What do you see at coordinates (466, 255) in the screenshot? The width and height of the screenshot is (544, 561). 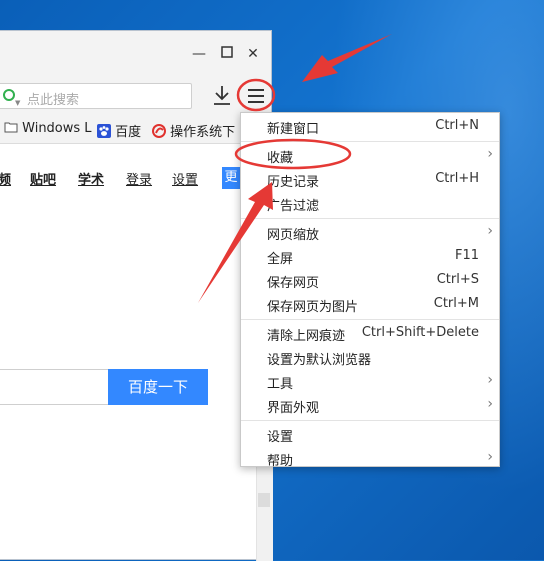 I see `menu-item-shortcut: F11` at bounding box center [466, 255].